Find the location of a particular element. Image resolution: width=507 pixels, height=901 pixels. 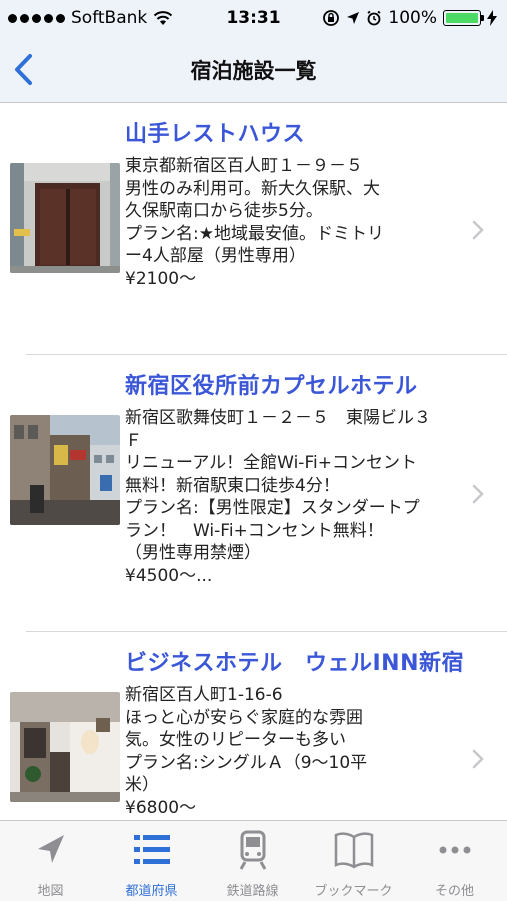

battery-percentage: 100% is located at coordinates (412, 18).